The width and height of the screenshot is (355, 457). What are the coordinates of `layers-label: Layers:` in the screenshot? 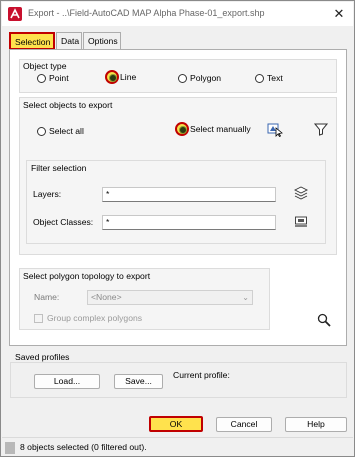 It's located at (47, 194).